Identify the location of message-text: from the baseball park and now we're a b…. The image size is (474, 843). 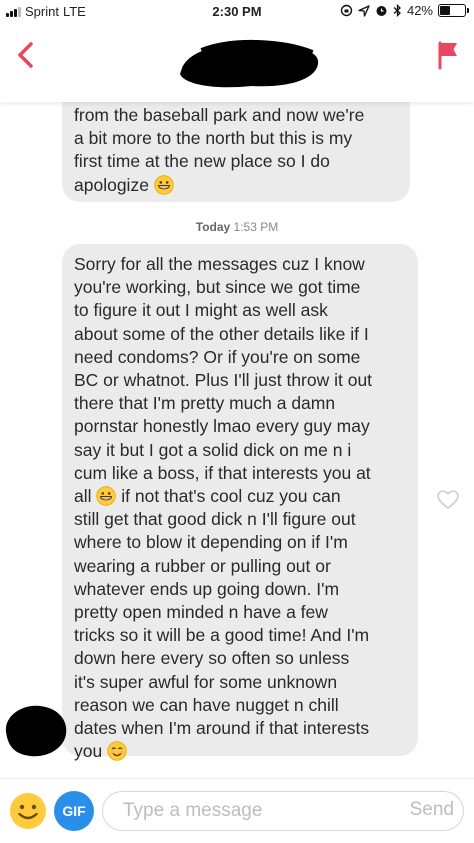
(219, 150).